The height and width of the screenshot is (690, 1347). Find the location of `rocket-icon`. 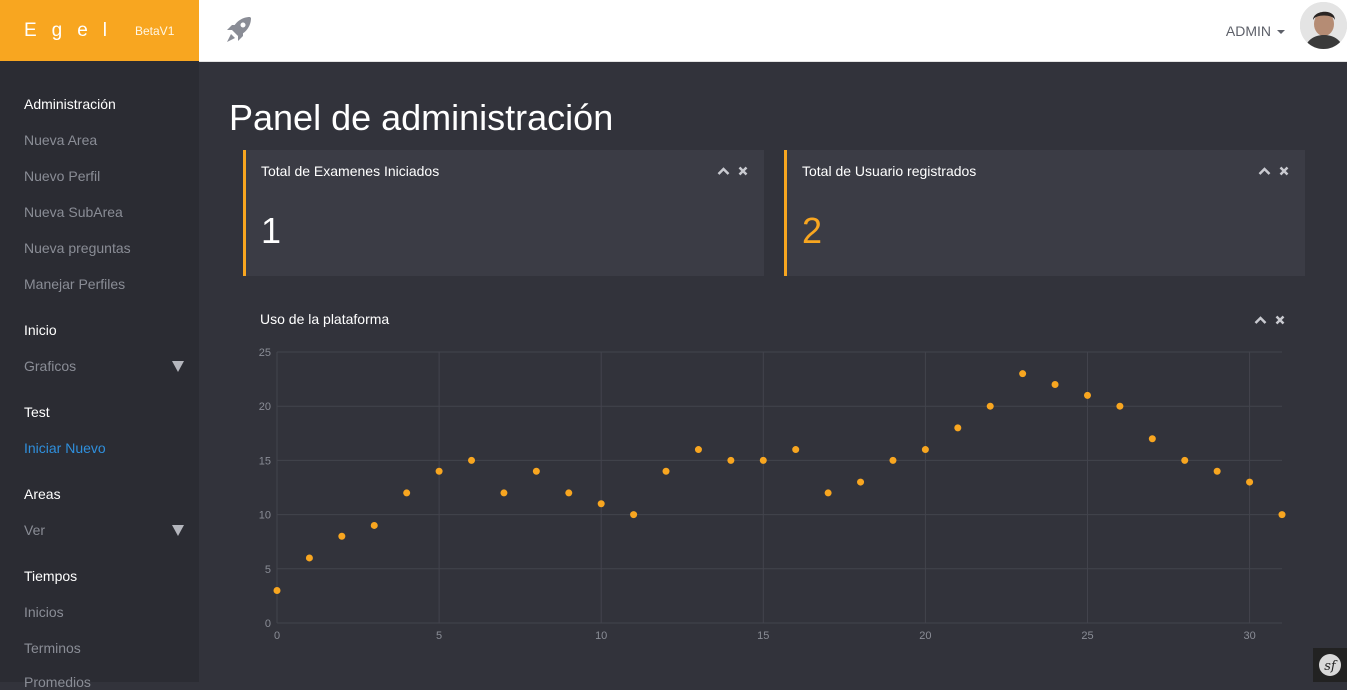

rocket-icon is located at coordinates (238, 30).